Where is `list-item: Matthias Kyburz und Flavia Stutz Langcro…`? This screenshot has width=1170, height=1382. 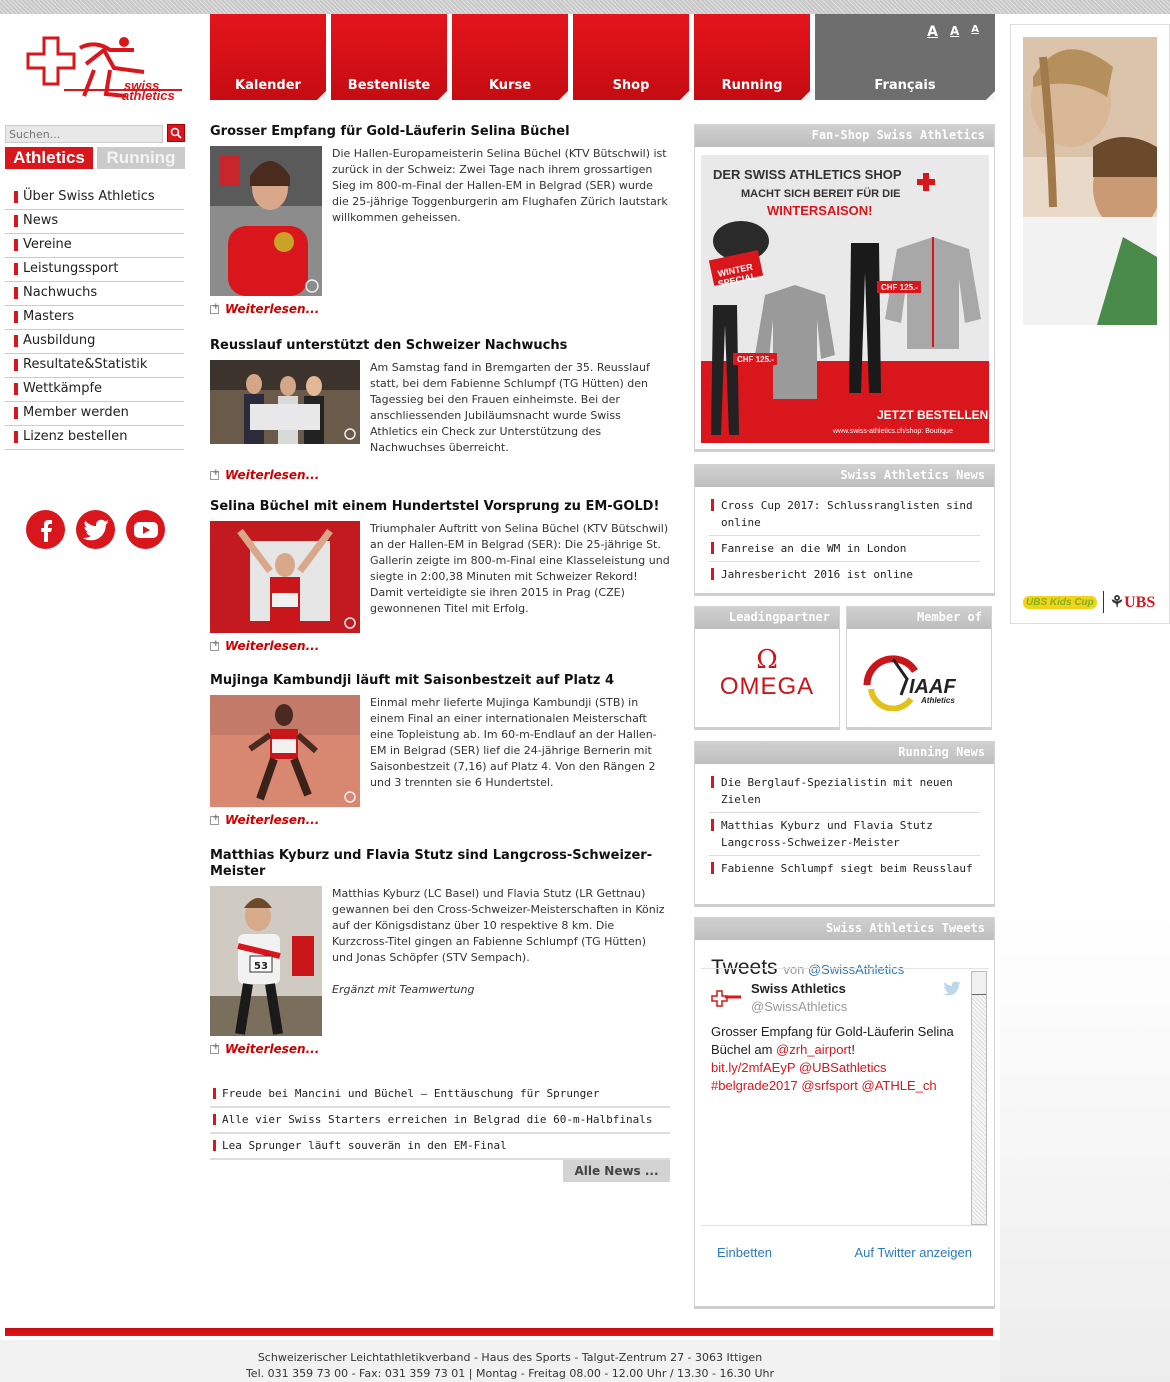
list-item: Matthias Kyburz und Flavia Stutz Langcro… is located at coordinates (844, 834).